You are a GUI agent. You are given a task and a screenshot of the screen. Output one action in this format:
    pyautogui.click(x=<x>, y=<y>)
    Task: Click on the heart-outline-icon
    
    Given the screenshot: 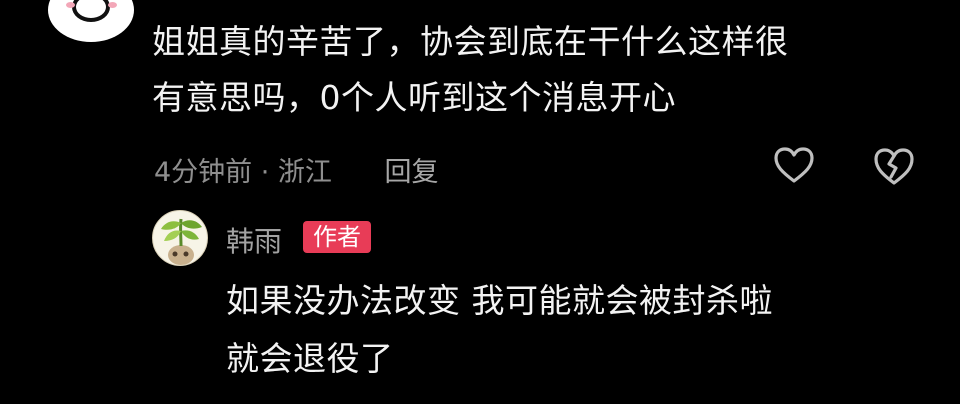 What is the action you would take?
    pyautogui.click(x=794, y=166)
    